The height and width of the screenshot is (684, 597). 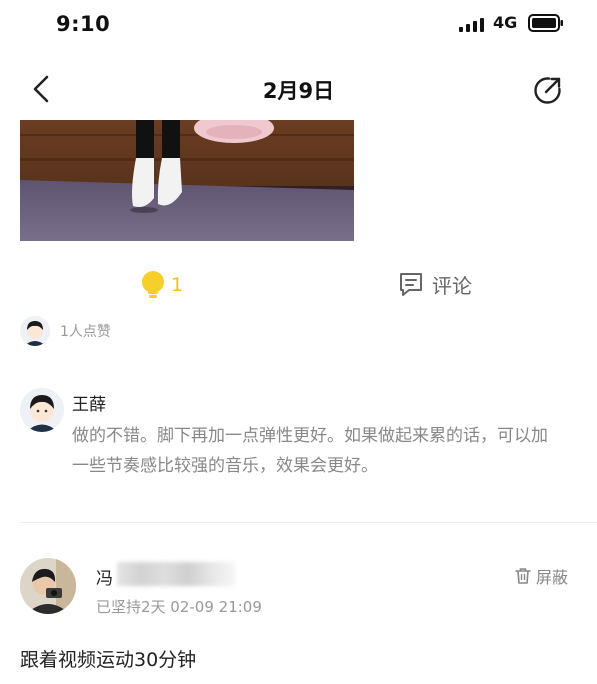 I want to click on share-icon, so click(x=548, y=90).